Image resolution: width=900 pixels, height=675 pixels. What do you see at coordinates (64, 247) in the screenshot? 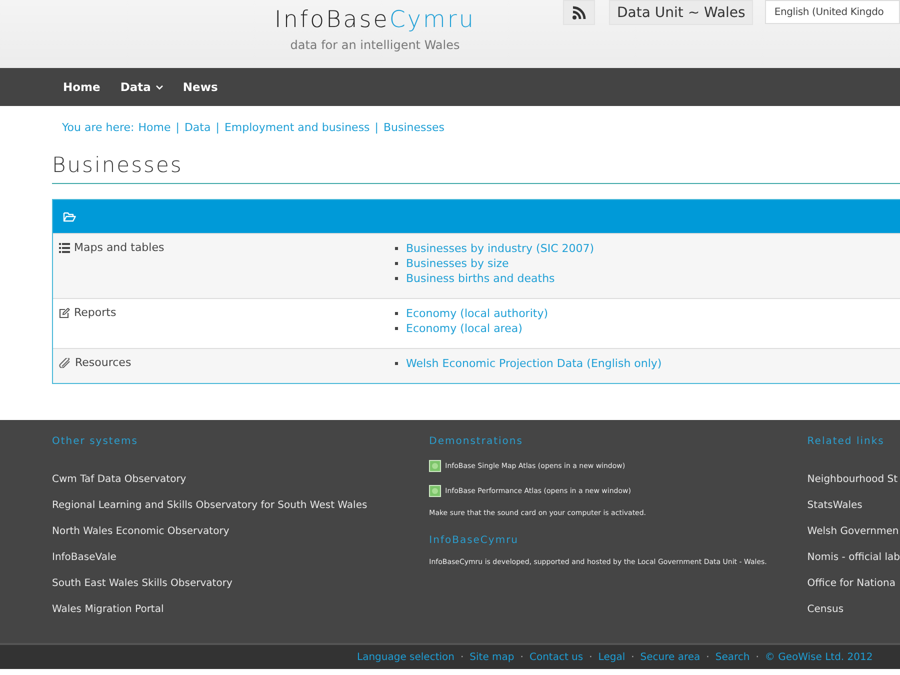
I see `list-icon` at bounding box center [64, 247].